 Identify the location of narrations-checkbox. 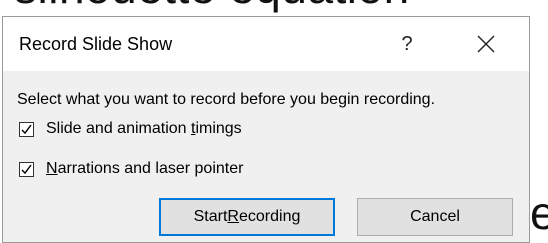
(26, 169).